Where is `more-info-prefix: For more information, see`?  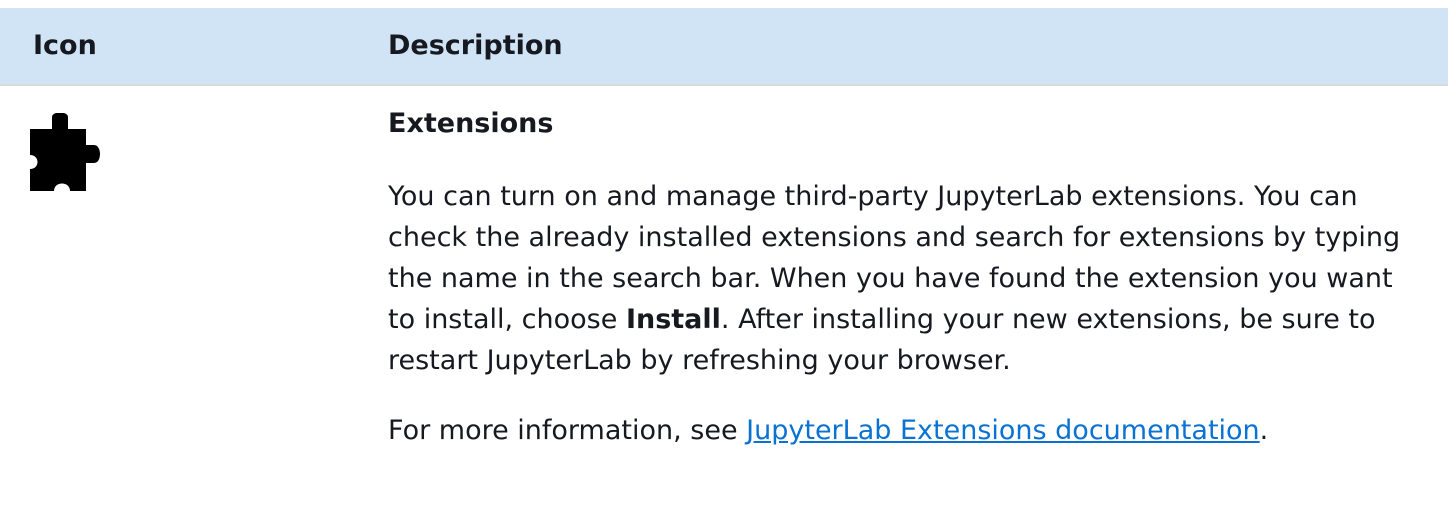 more-info-prefix: For more information, see is located at coordinates (567, 430).